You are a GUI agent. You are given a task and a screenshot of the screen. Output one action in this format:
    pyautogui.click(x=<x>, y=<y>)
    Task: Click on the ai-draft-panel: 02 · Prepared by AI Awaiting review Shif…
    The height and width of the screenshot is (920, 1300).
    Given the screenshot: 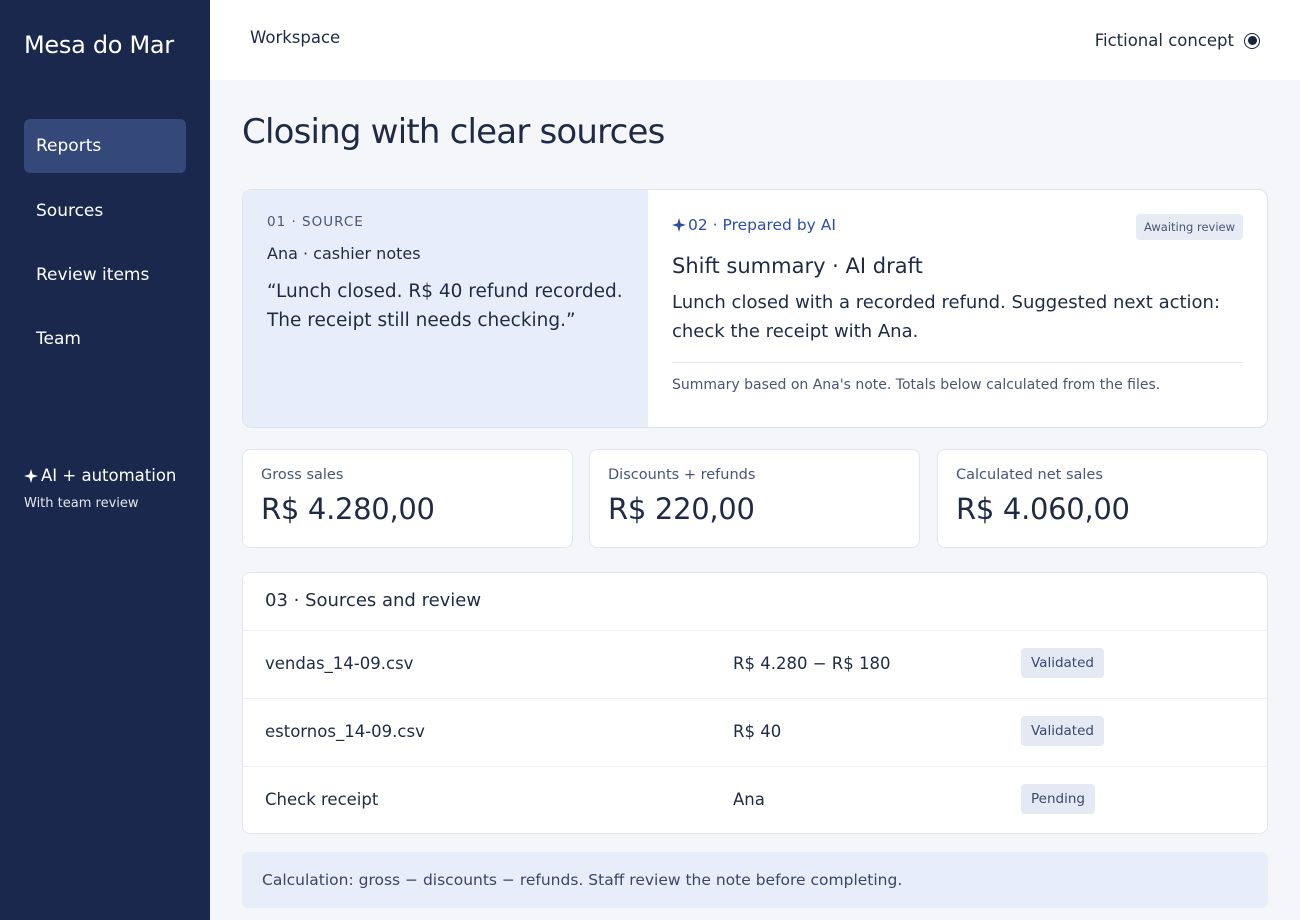 What is the action you would take?
    pyautogui.click(x=957, y=308)
    